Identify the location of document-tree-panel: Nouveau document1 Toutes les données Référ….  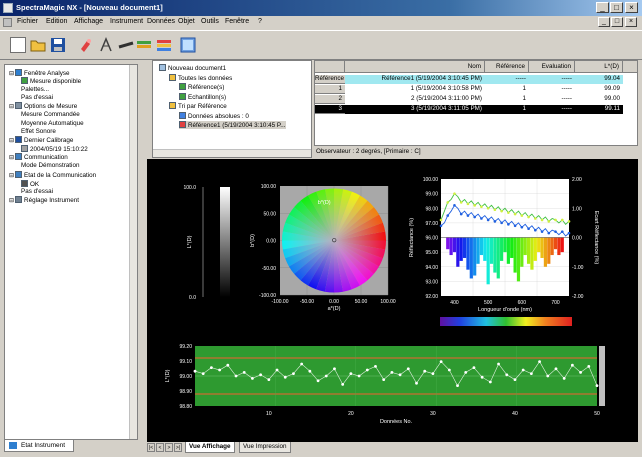
(232, 109).